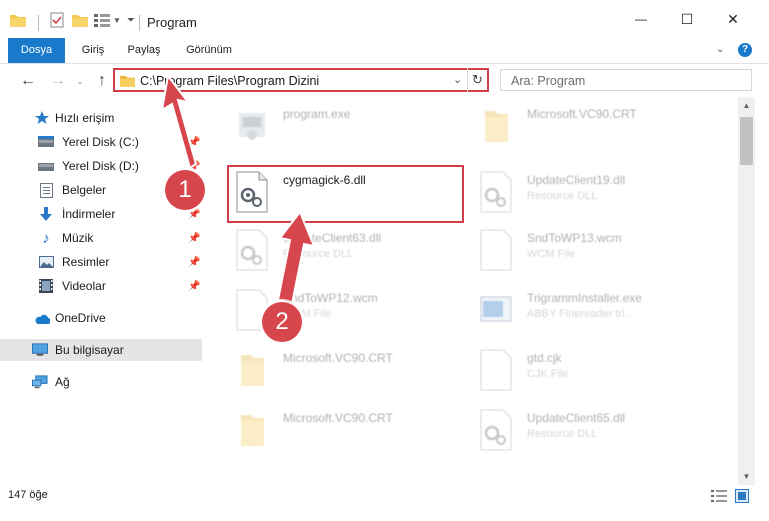 This screenshot has width=769, height=521. Describe the element at coordinates (641, 19) in the screenshot. I see `minimize-button: —` at that location.